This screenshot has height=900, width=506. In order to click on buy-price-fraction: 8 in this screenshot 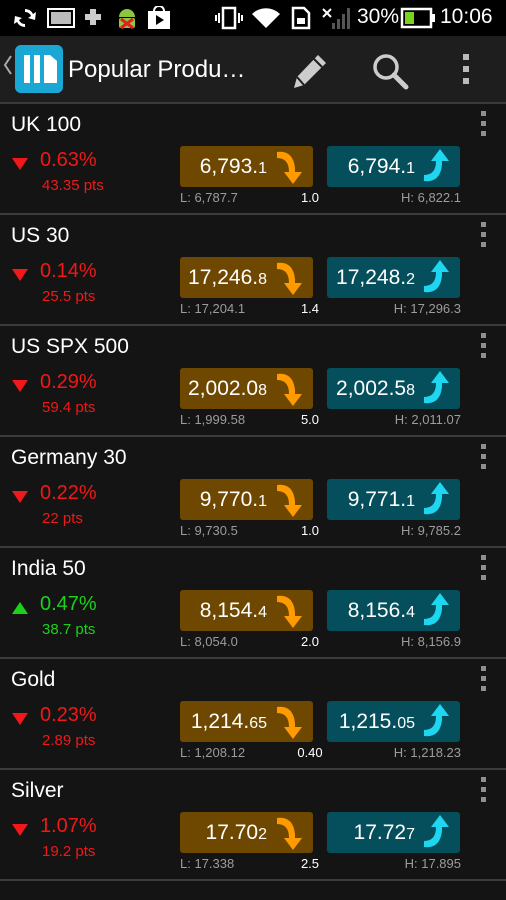, I will do `click(410, 390)`.